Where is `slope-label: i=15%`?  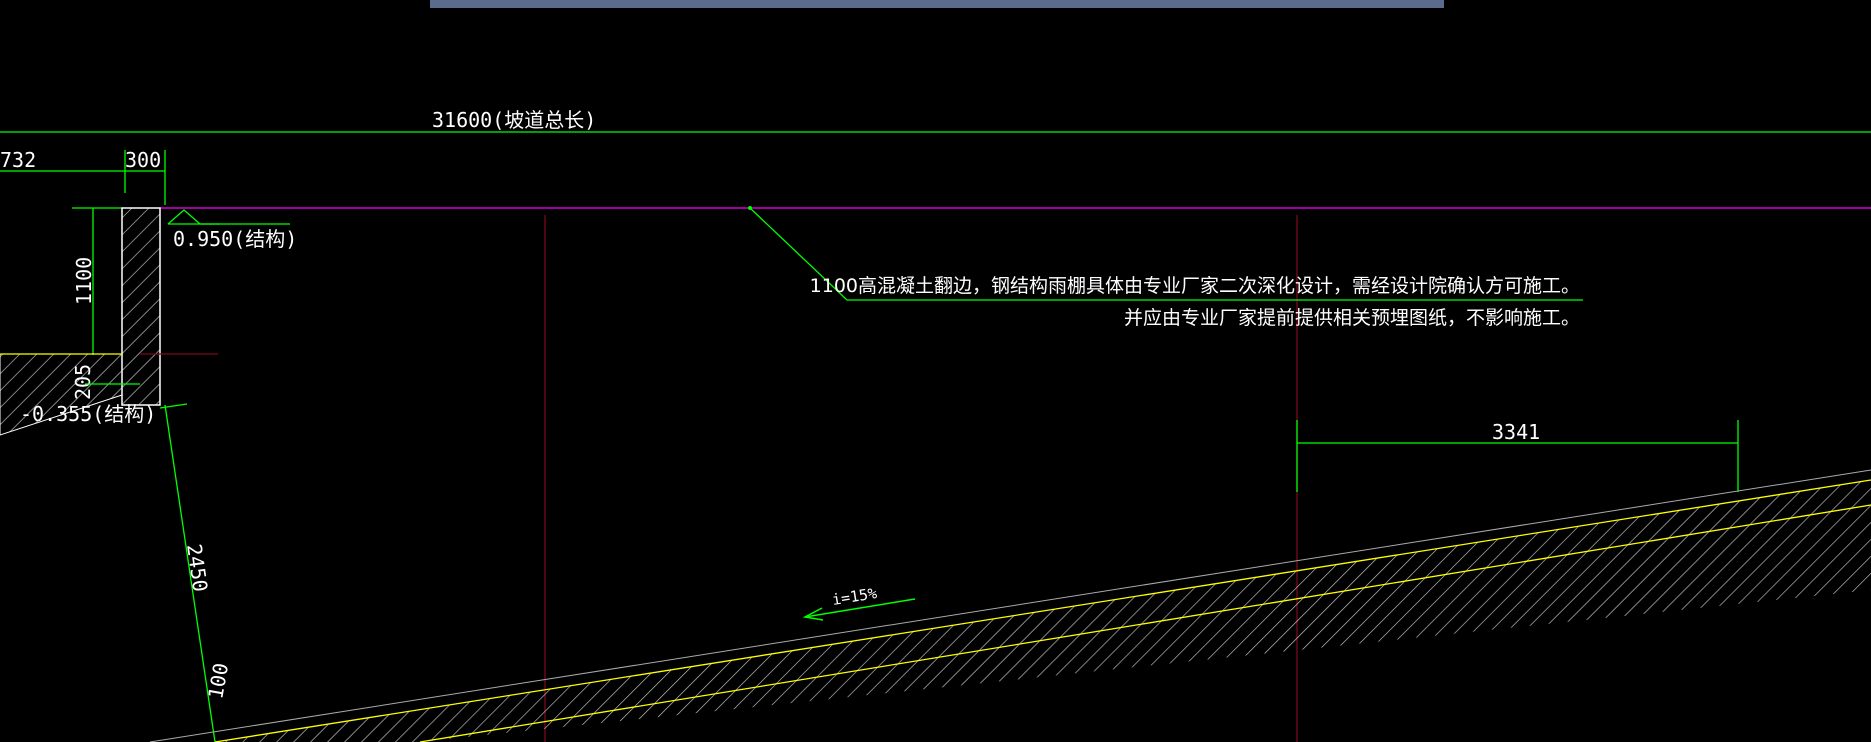
slope-label: i=15% is located at coordinates (854, 596).